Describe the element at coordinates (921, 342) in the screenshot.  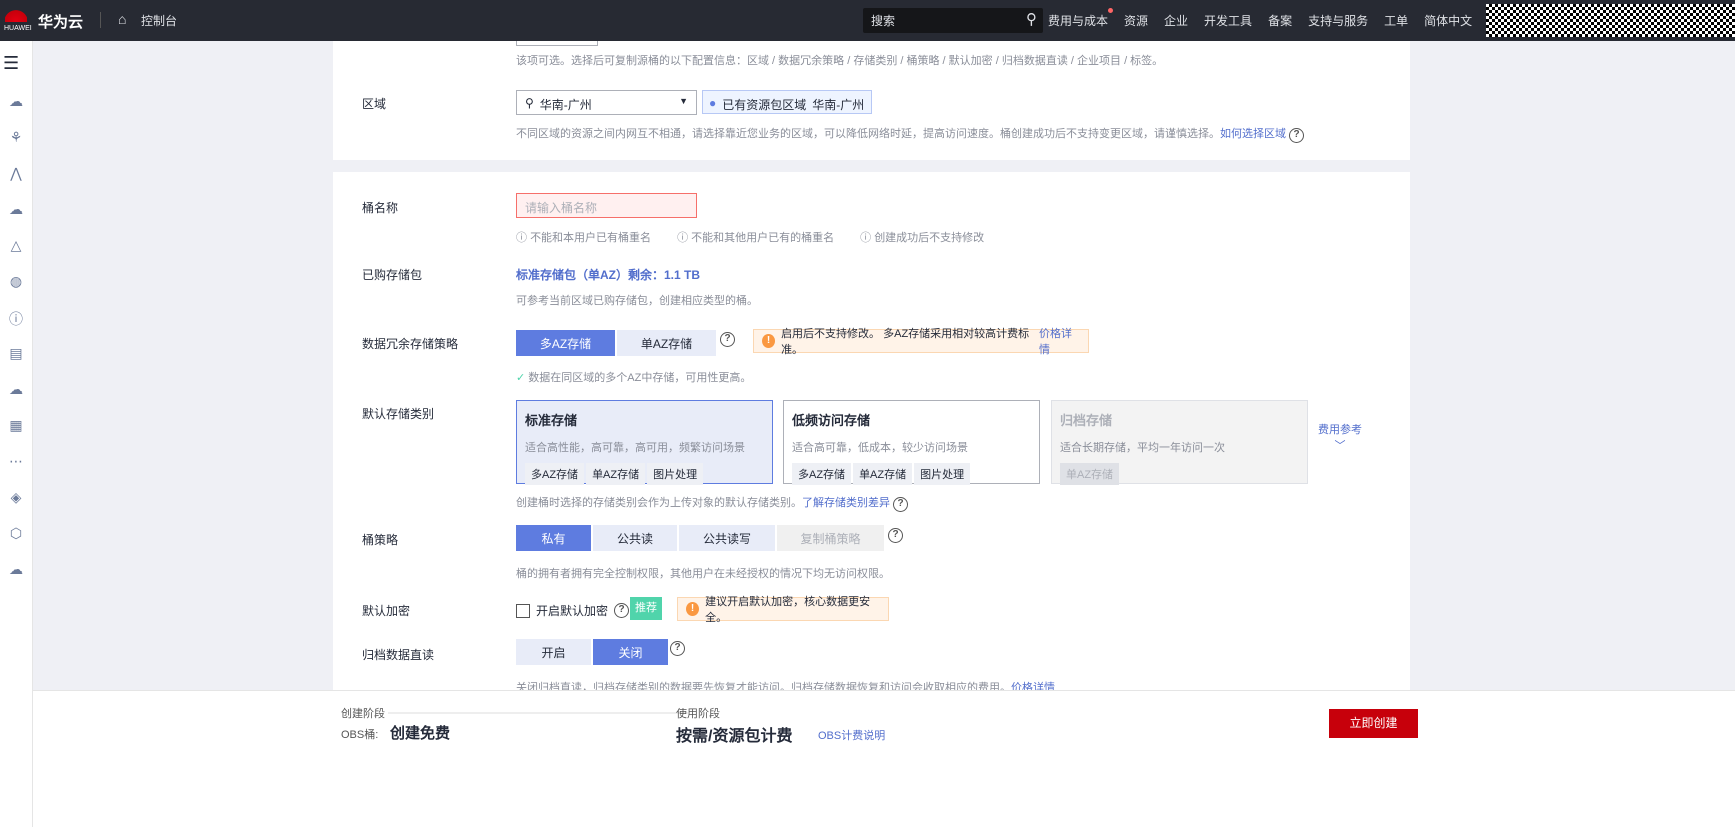
I see `redundancy-warning: ! 启用后不支持修改。 多AZ存储采用相对较高计费标准。 价格详情` at that location.